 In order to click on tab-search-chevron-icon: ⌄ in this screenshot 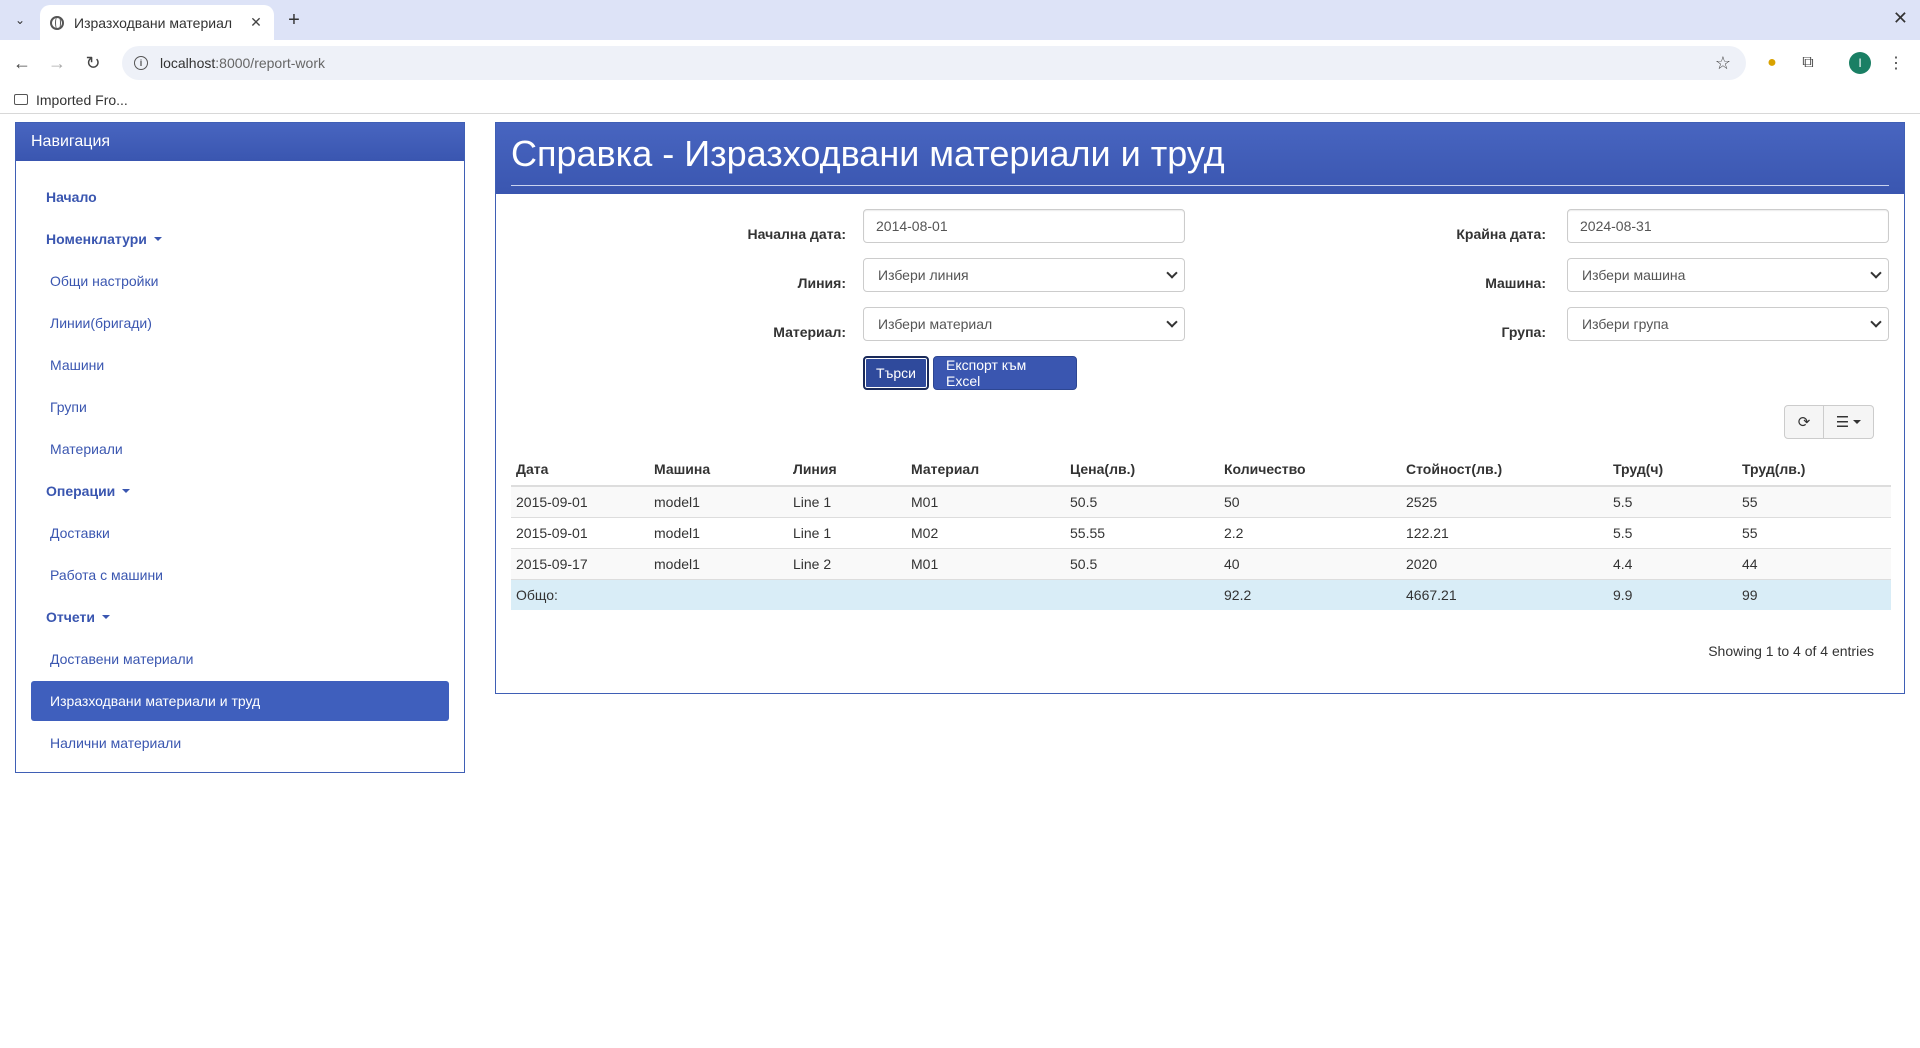, I will do `click(20, 20)`.